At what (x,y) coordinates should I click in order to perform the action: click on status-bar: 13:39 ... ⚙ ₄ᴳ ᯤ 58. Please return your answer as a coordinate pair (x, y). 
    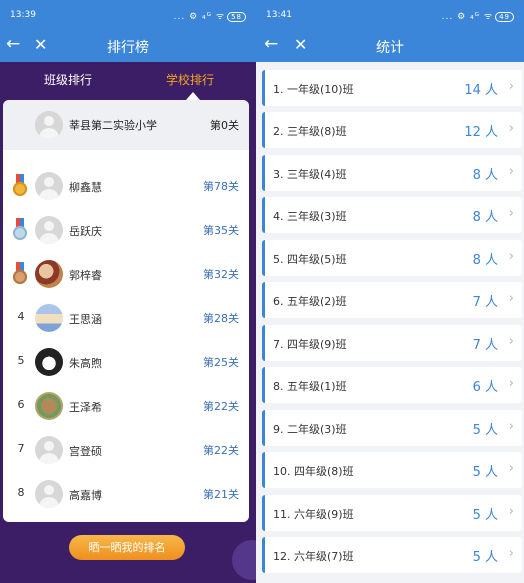
    Looking at the image, I should click on (128, 15).